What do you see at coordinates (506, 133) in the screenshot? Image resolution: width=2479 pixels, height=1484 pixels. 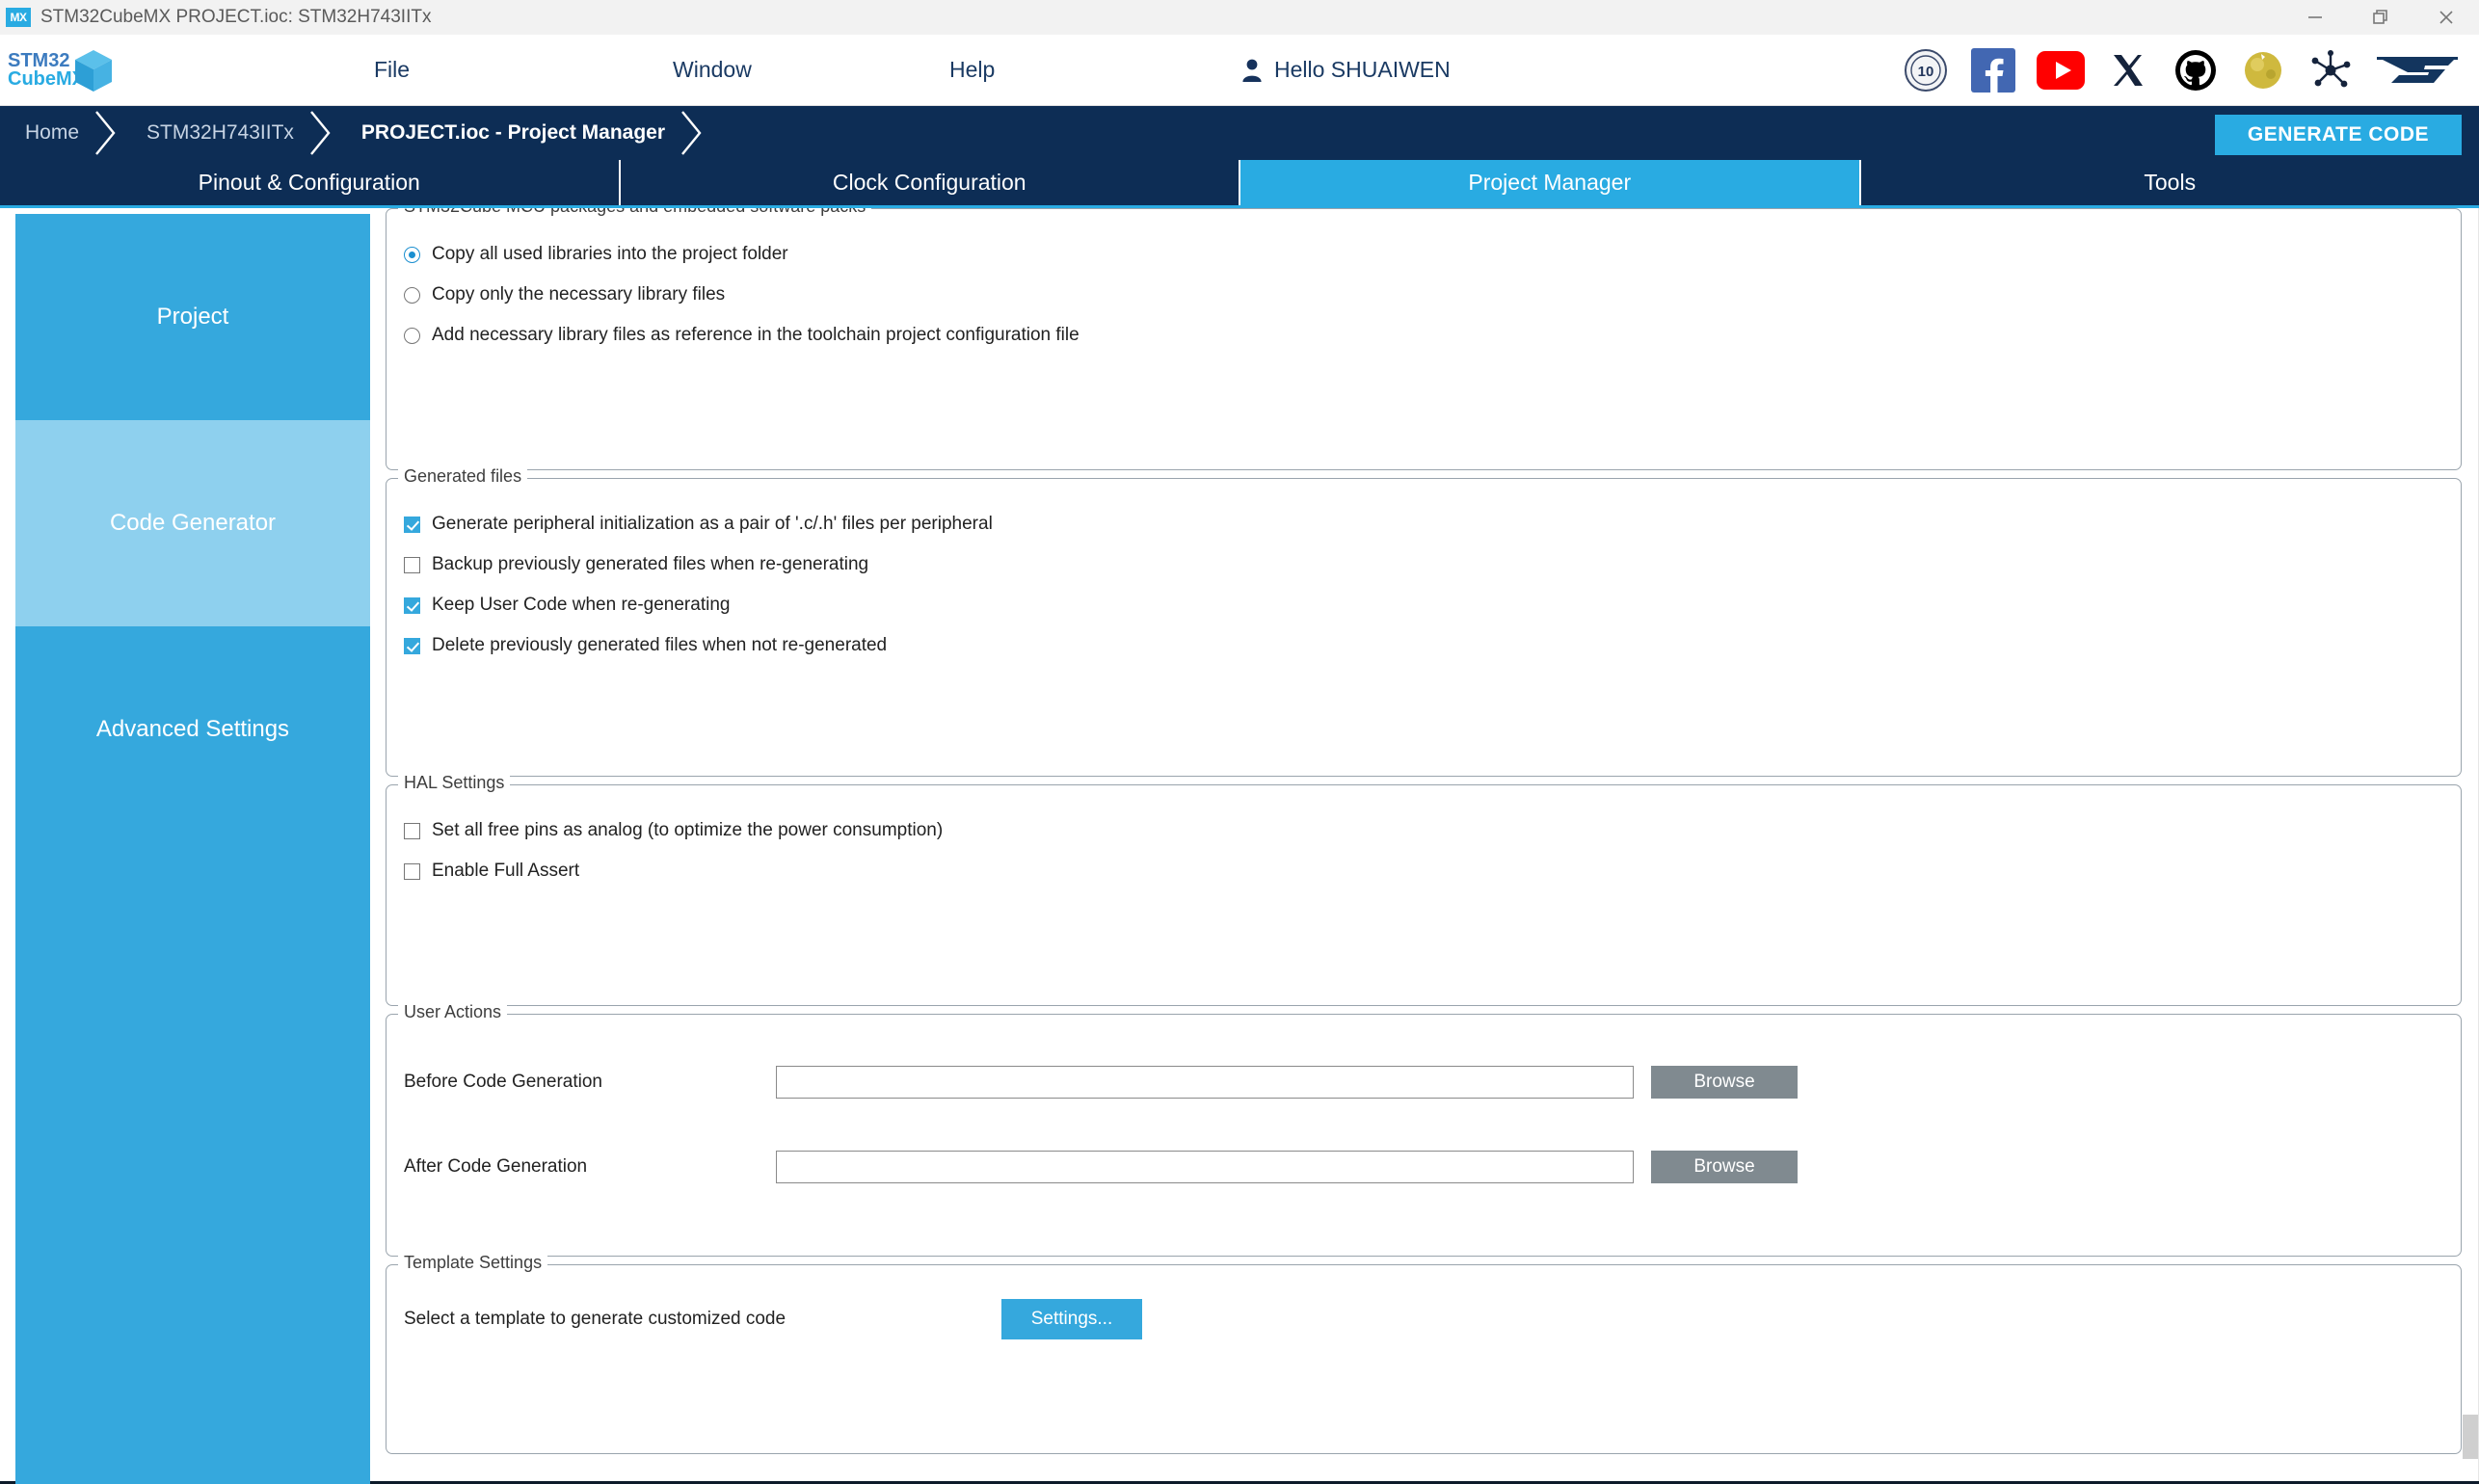 I see `breadcrumb-item-project-manager: PROJECT.ioc - Project Manager` at bounding box center [506, 133].